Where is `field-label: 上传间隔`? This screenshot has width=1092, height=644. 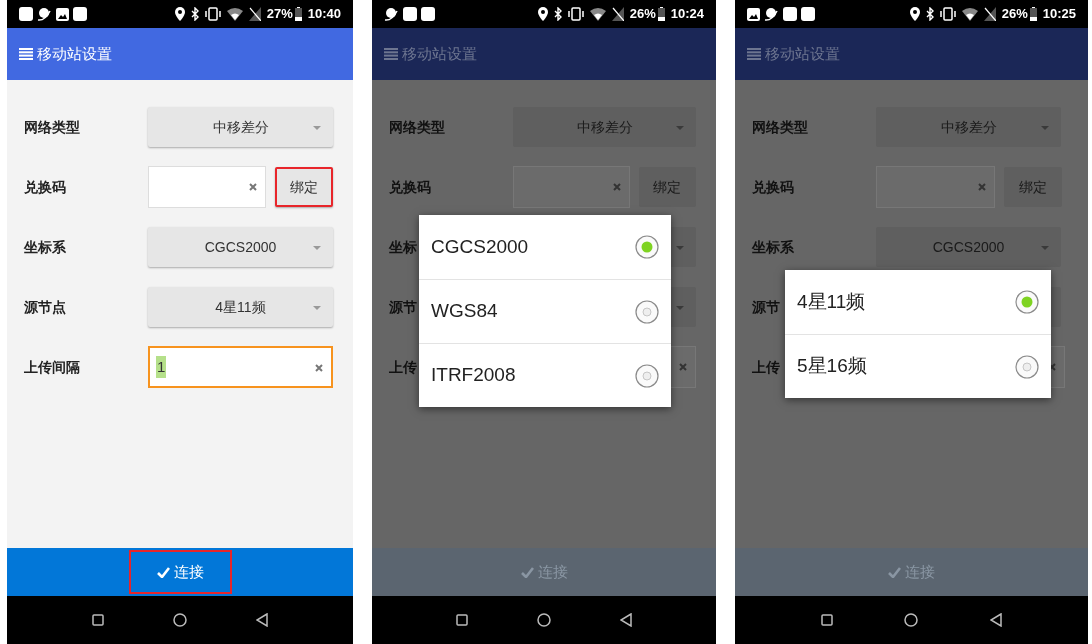 field-label: 上传间隔 is located at coordinates (52, 367).